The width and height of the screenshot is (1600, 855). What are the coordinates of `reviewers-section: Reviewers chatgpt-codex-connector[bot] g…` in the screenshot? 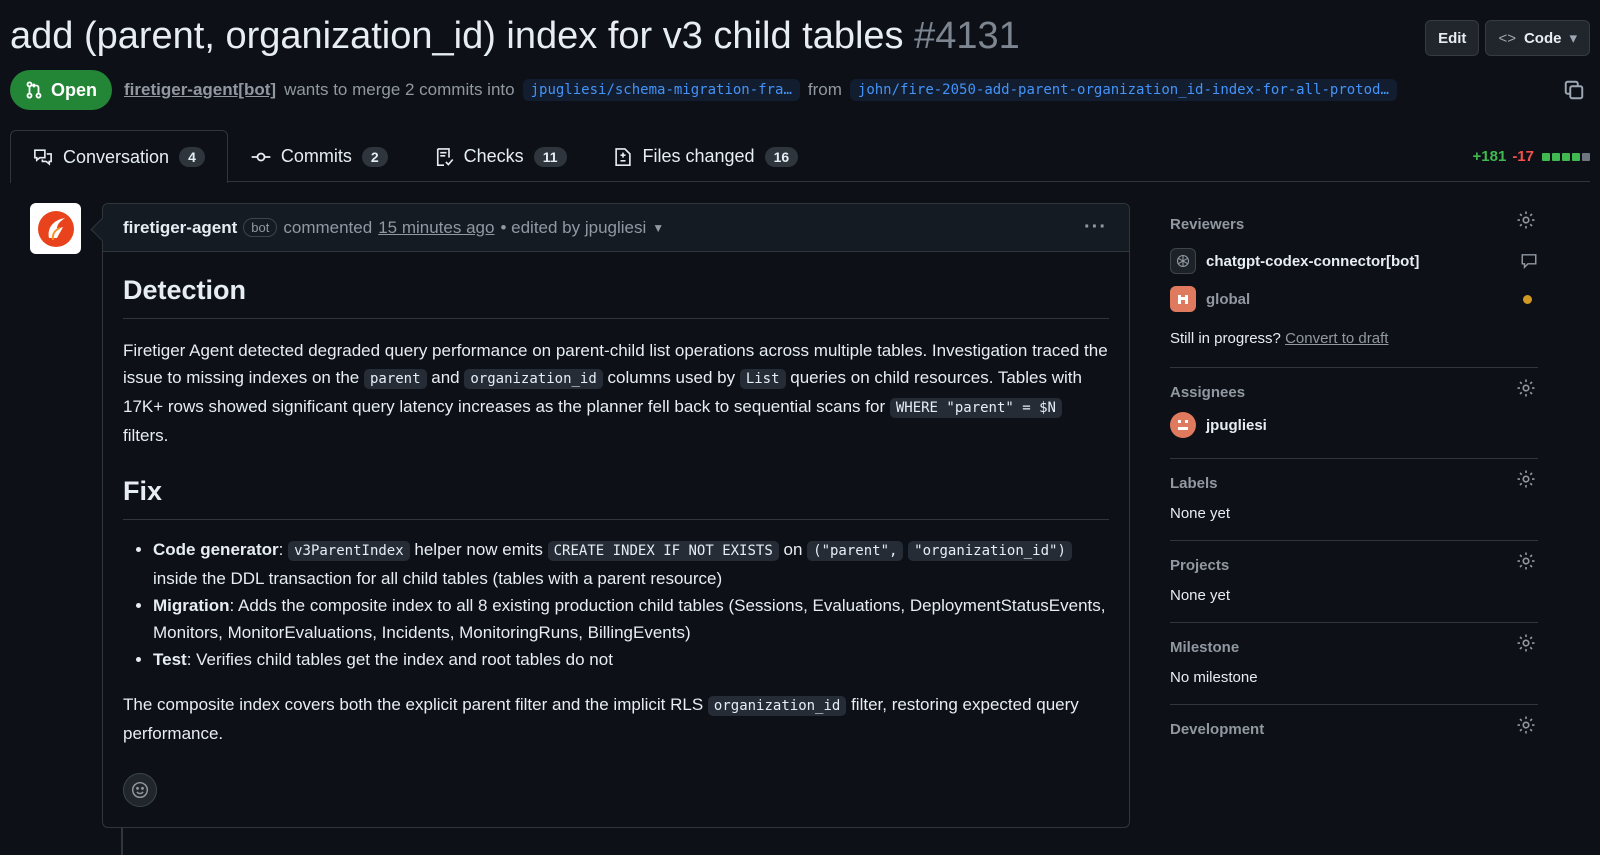 It's located at (1354, 284).